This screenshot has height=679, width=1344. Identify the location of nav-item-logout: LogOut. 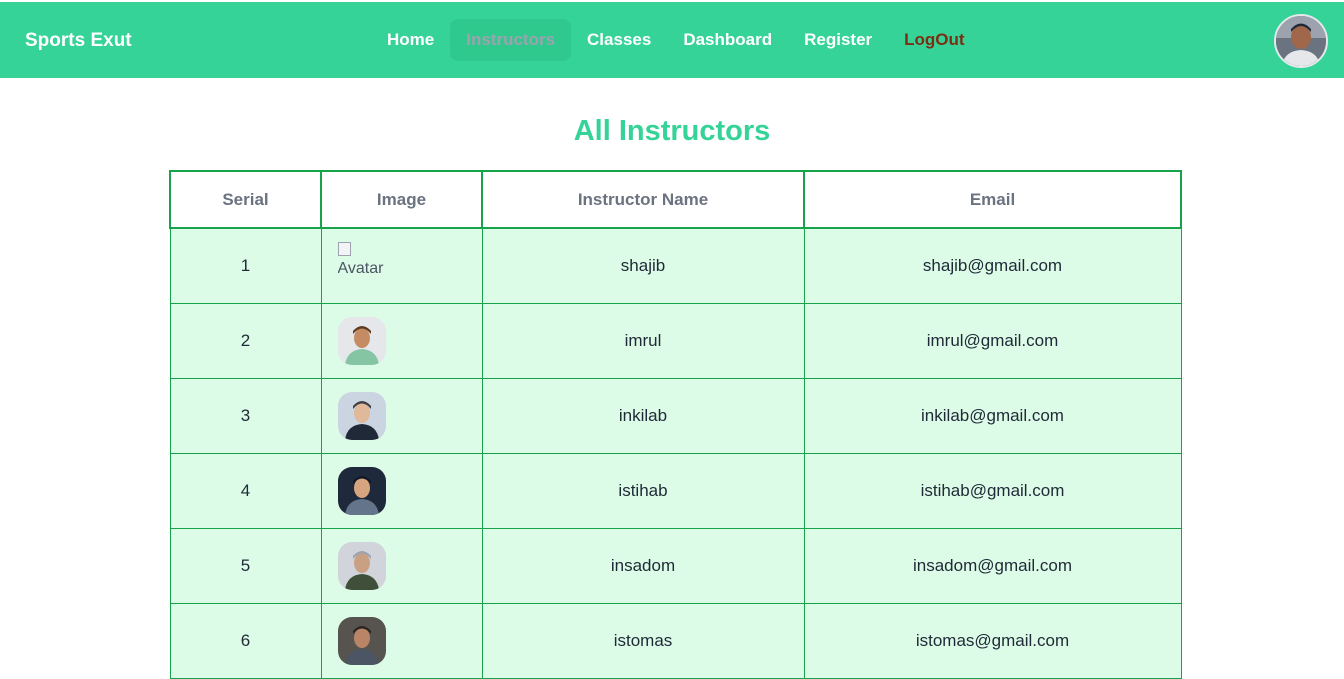
(934, 40).